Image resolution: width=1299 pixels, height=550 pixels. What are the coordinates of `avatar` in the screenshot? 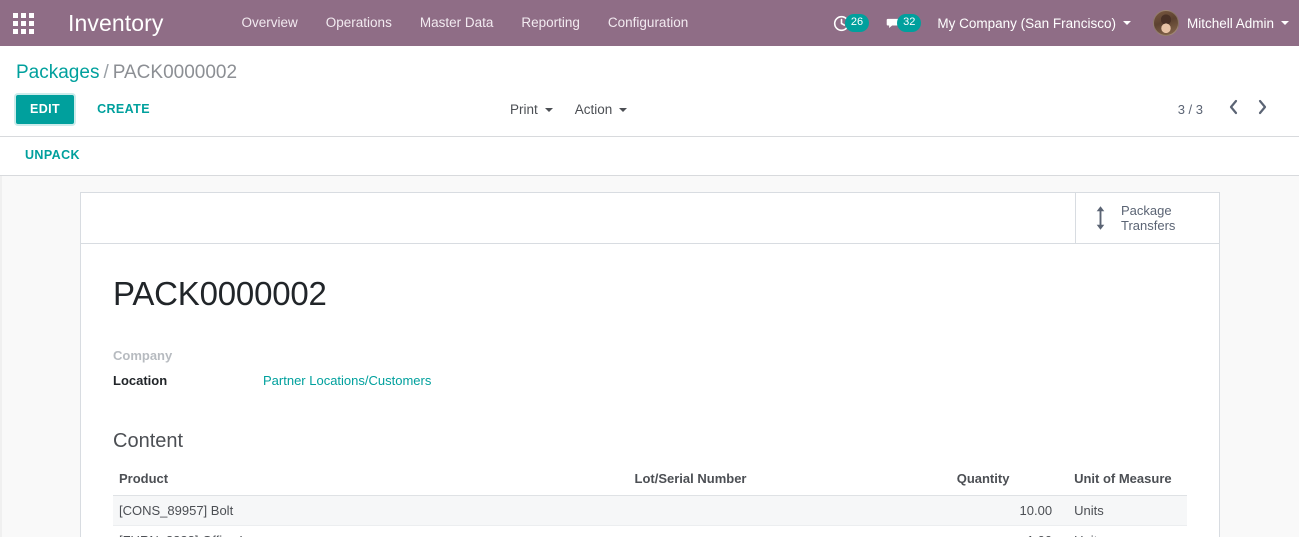 It's located at (1165, 23).